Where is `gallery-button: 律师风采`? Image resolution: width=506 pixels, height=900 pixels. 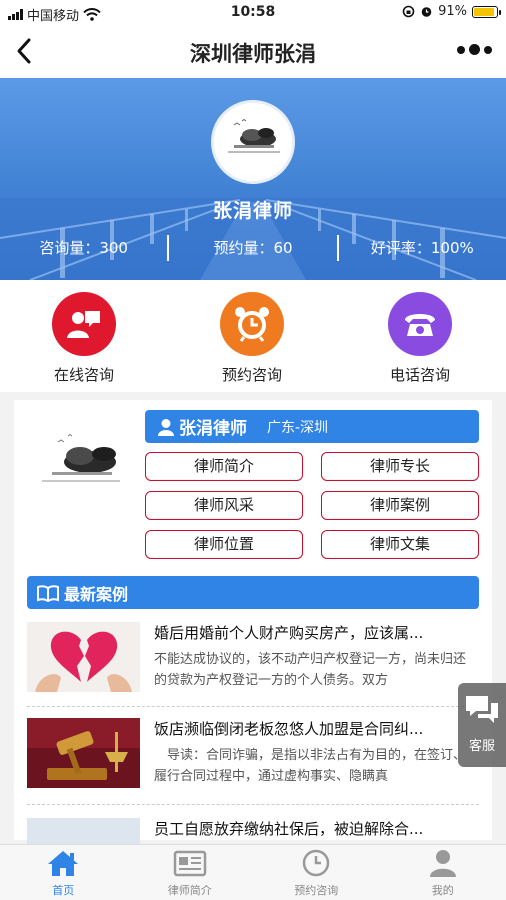
gallery-button: 律师风采 is located at coordinates (224, 505).